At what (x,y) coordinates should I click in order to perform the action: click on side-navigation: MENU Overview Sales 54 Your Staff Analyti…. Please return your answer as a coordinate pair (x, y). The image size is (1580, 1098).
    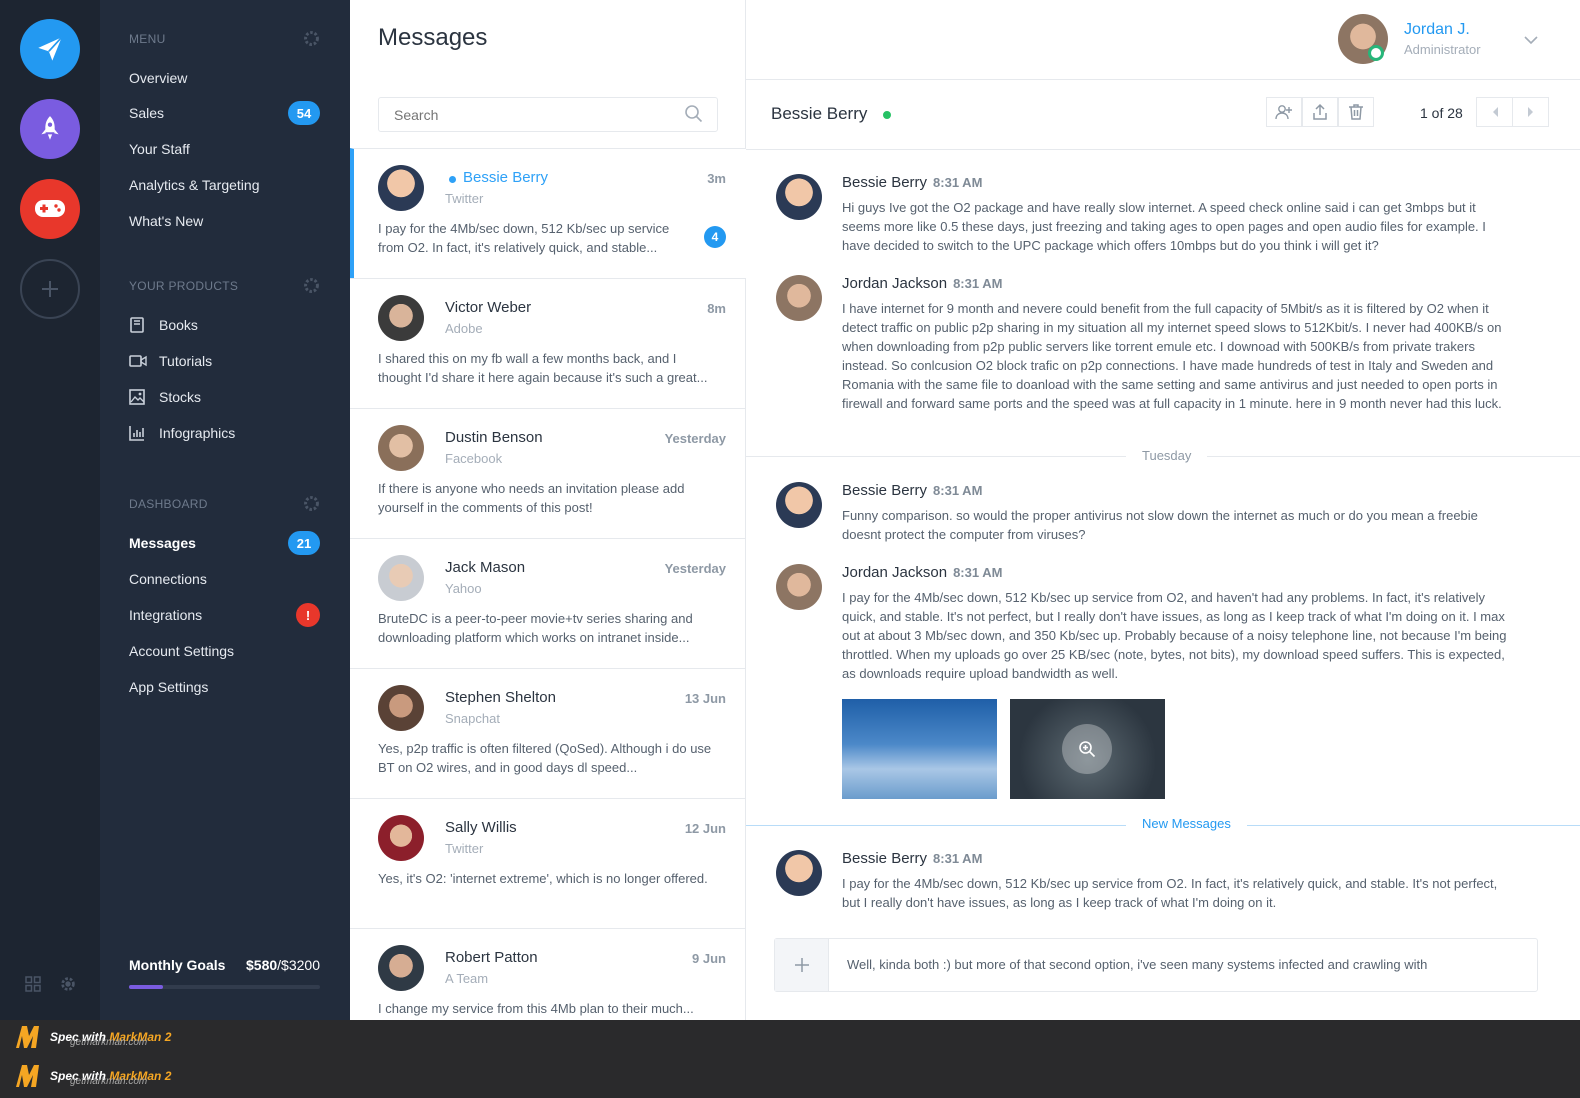
    Looking at the image, I should click on (225, 510).